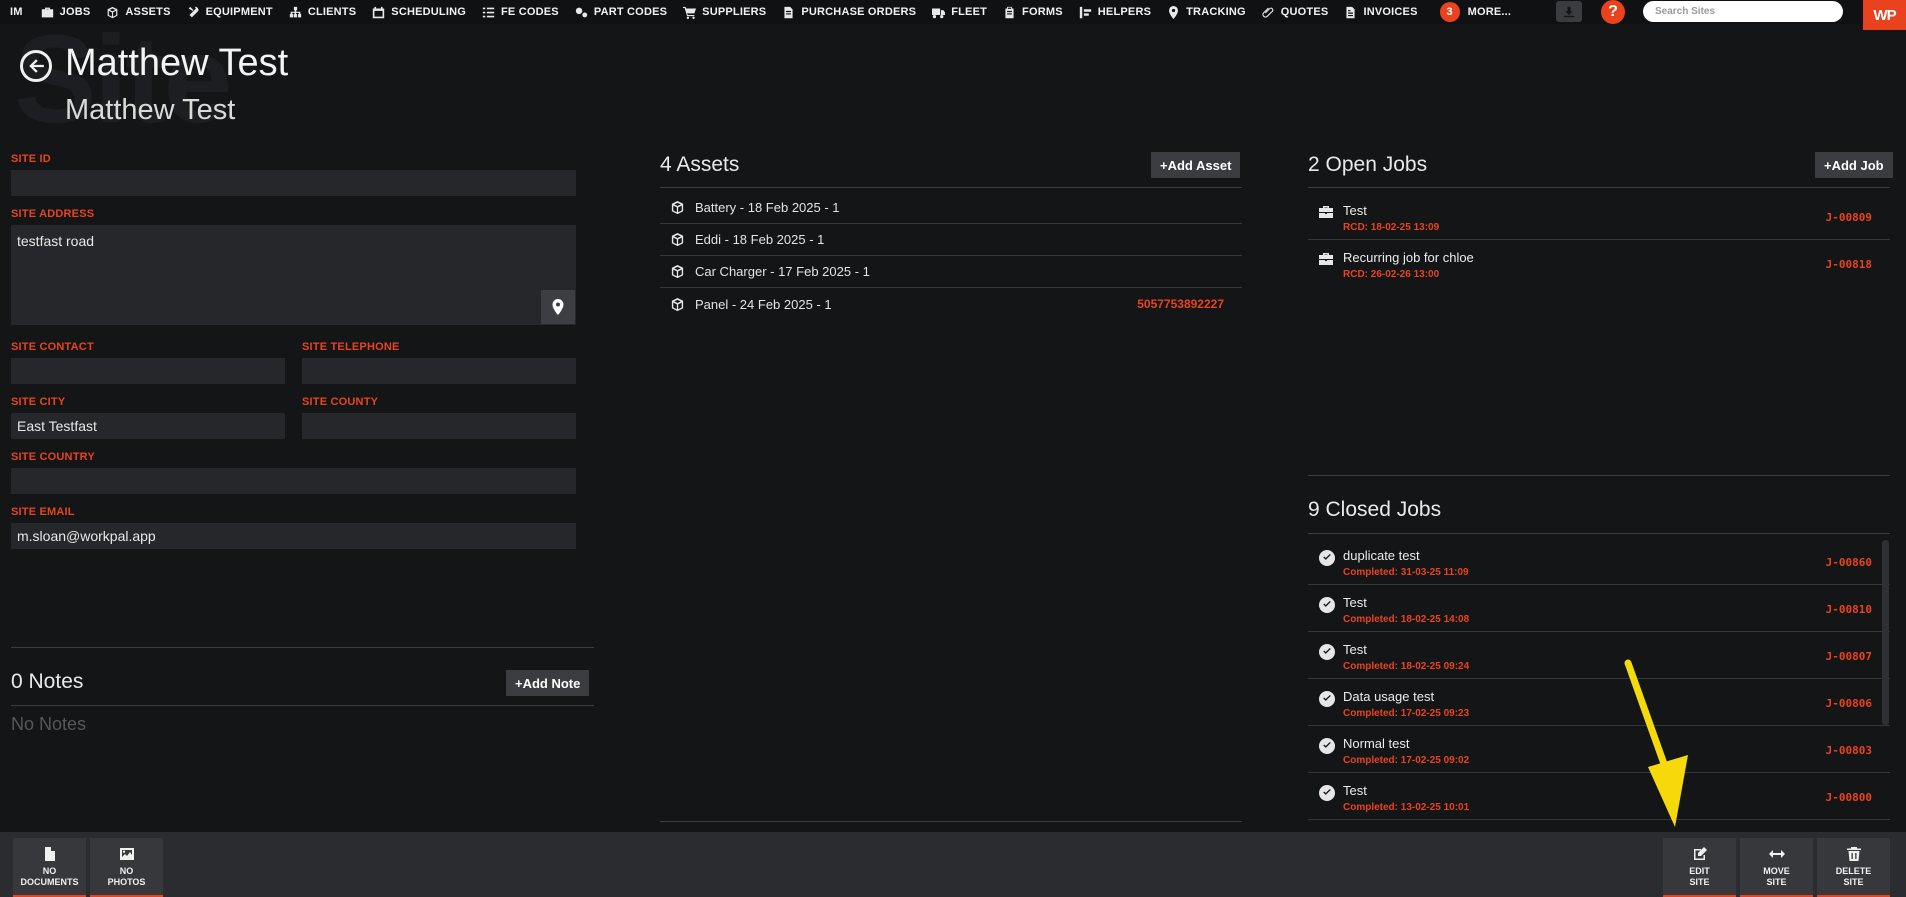 This screenshot has height=897, width=1906. Describe the element at coordinates (1853, 854) in the screenshot. I see `trash-icon` at that location.